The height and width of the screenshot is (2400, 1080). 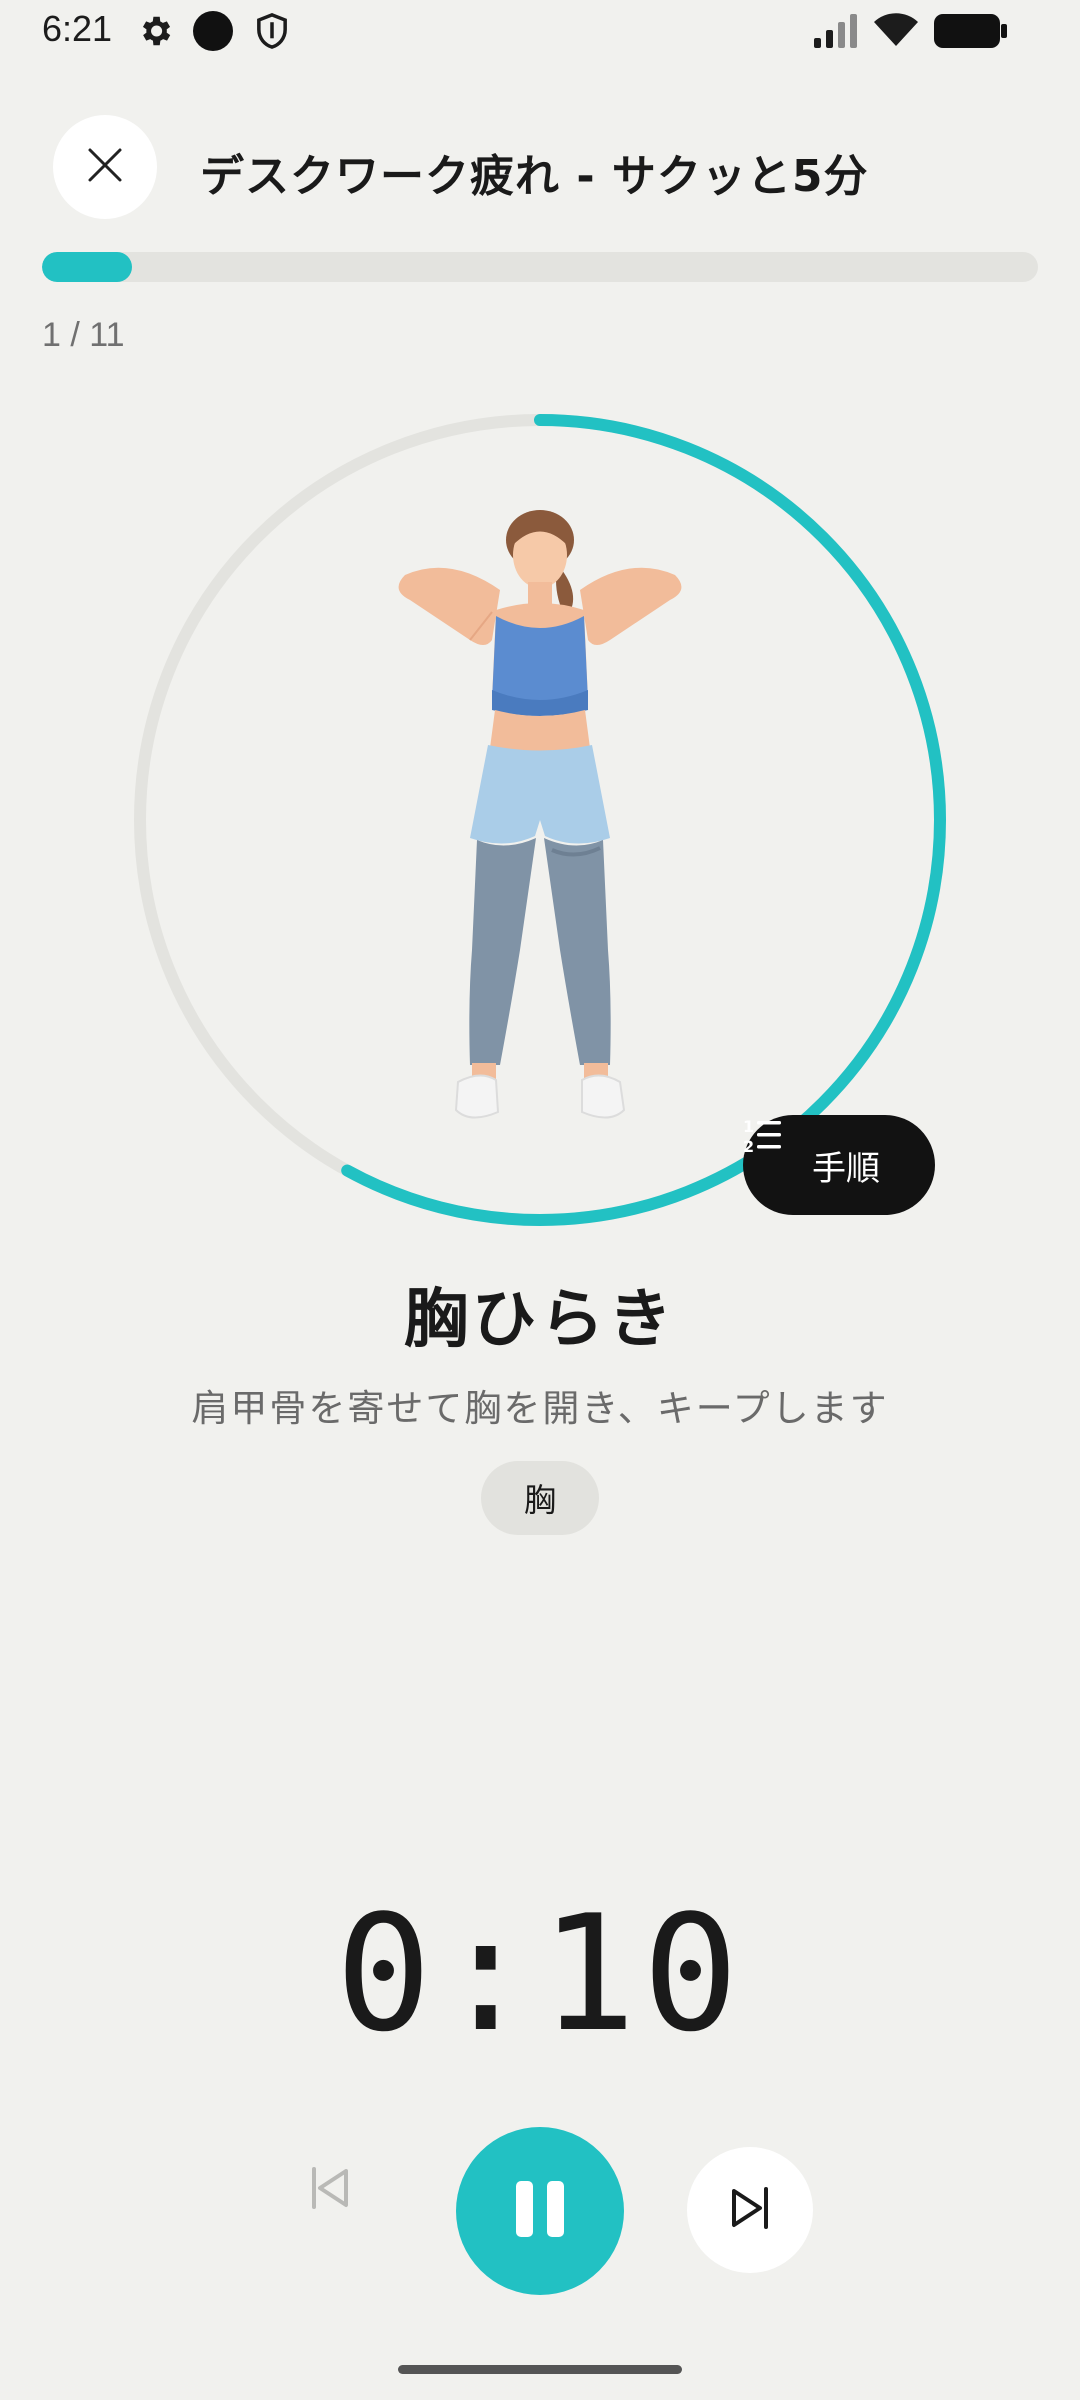 I want to click on workout-title: デスクワーク疲れ - サクッと5分, so click(x=534, y=176).